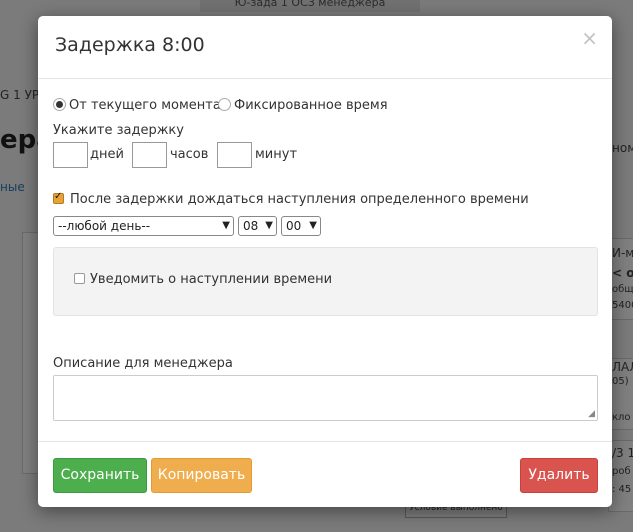  I want to click on days-input, so click(70, 155).